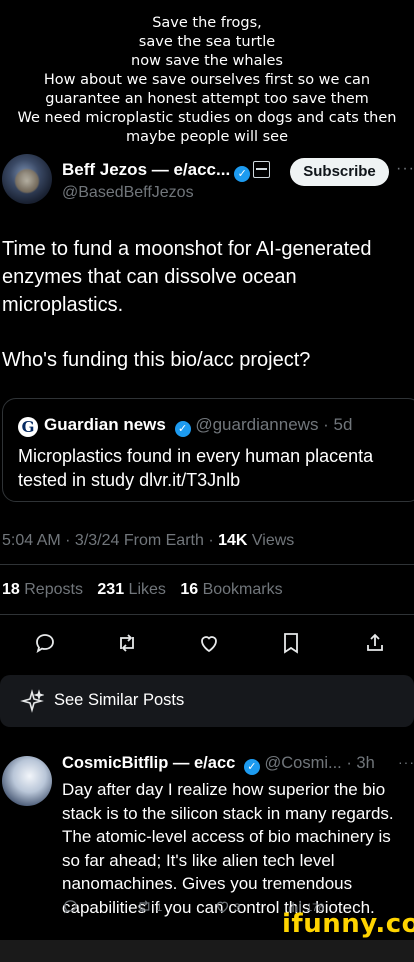 The width and height of the screenshot is (414, 962). I want to click on reply-like-button: 3, so click(227, 908).